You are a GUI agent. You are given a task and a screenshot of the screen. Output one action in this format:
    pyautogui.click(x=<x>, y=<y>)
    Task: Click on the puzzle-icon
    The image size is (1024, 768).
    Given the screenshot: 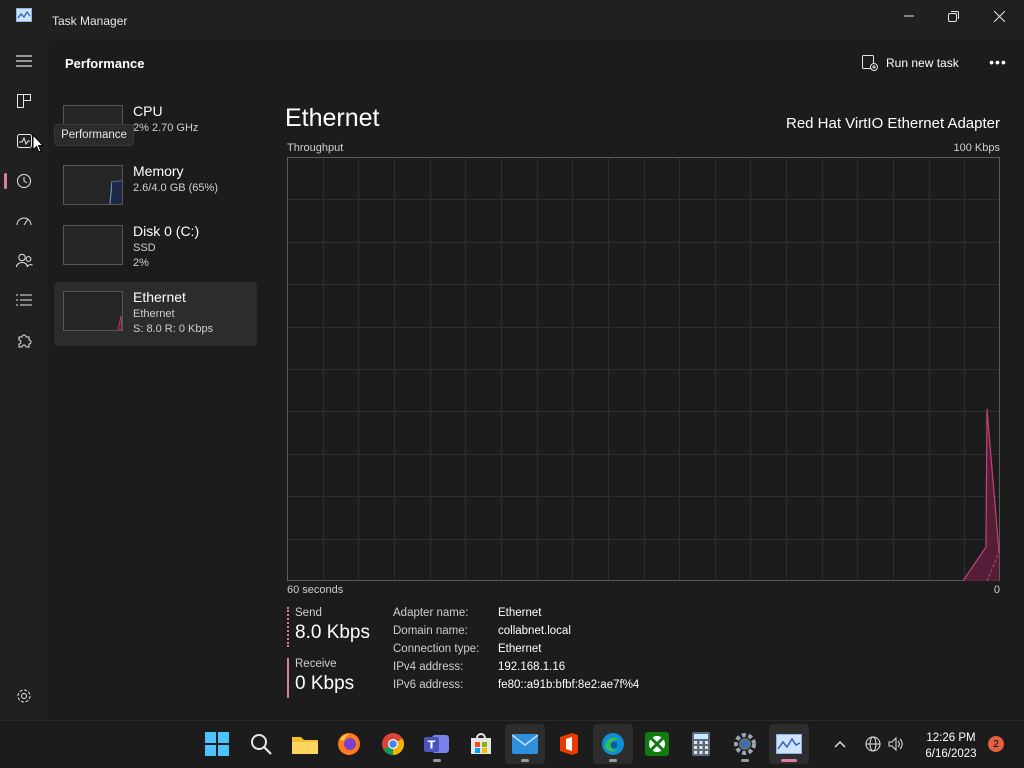 What is the action you would take?
    pyautogui.click(x=25, y=341)
    